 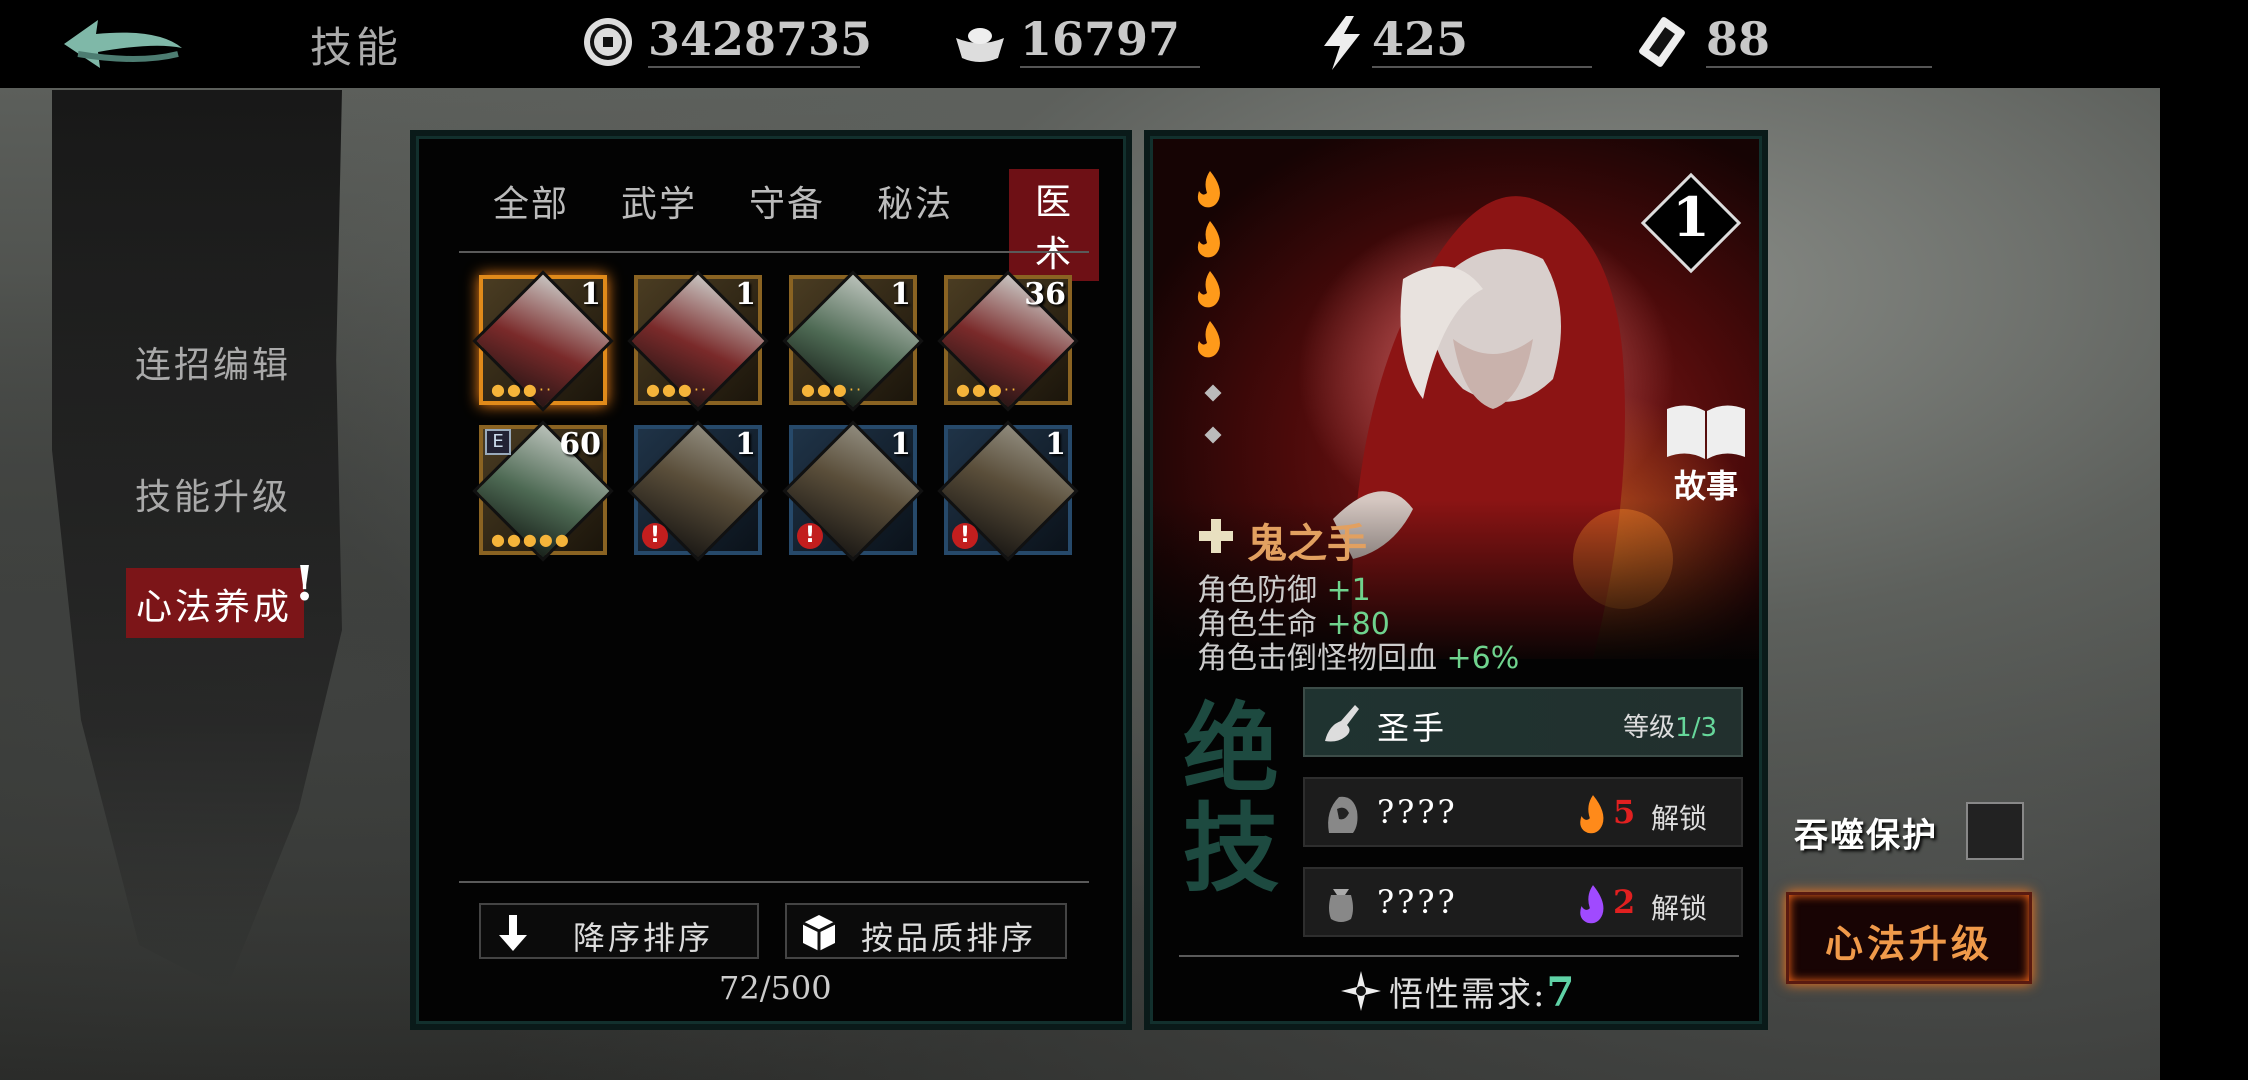 What do you see at coordinates (1561, 992) in the screenshot?
I see `requirement-value: 7` at bounding box center [1561, 992].